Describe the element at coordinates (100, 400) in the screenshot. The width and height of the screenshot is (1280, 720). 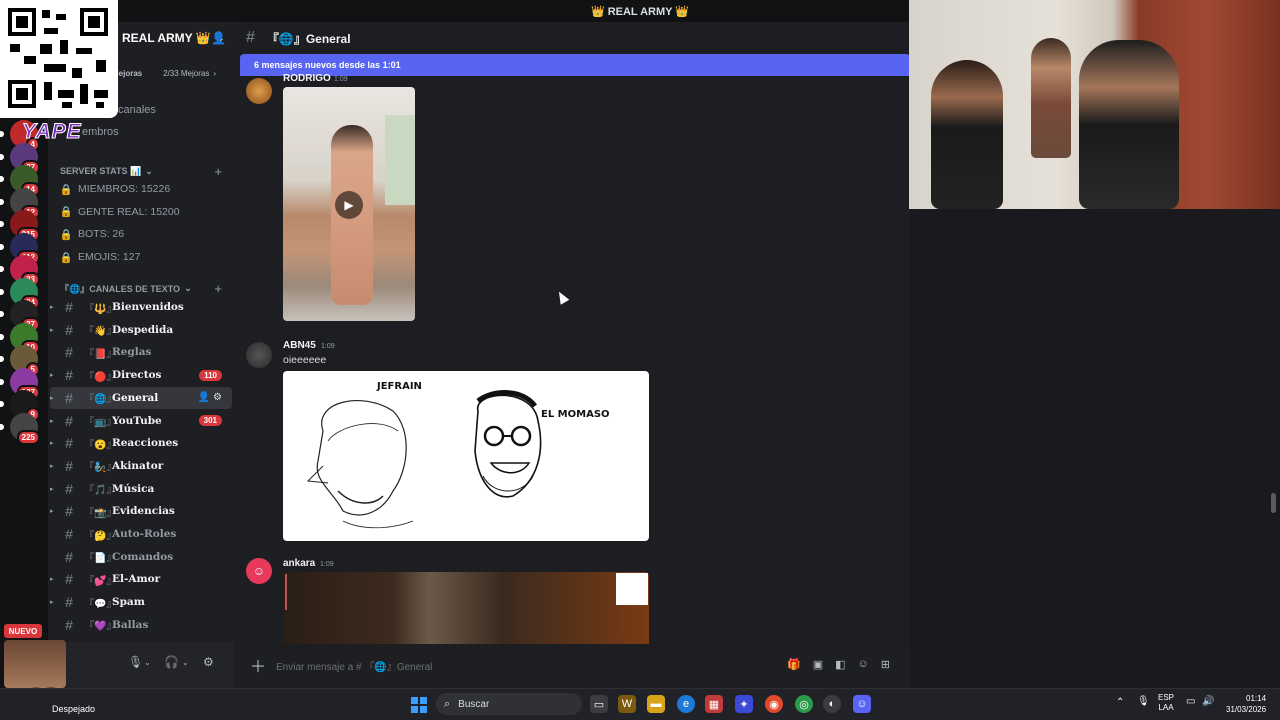
I see `channel-emoji: 『🌐』` at that location.